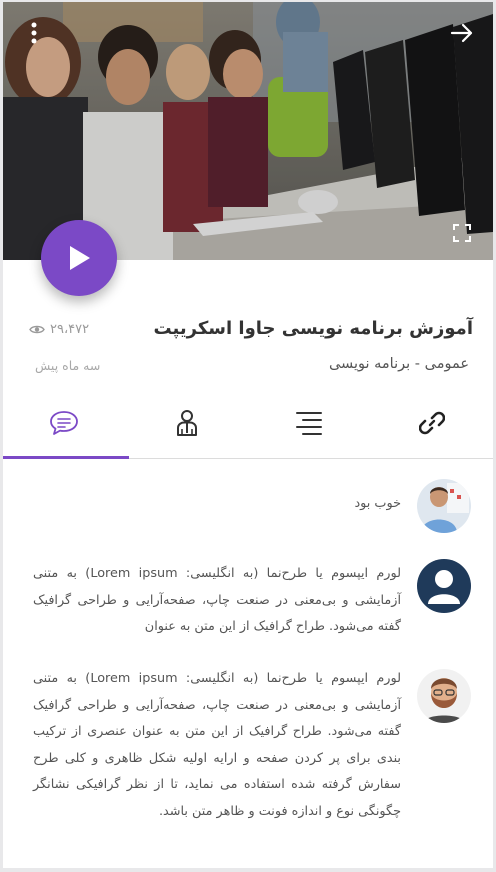 This screenshot has width=496, height=872. I want to click on comment-icon, so click(64, 423).